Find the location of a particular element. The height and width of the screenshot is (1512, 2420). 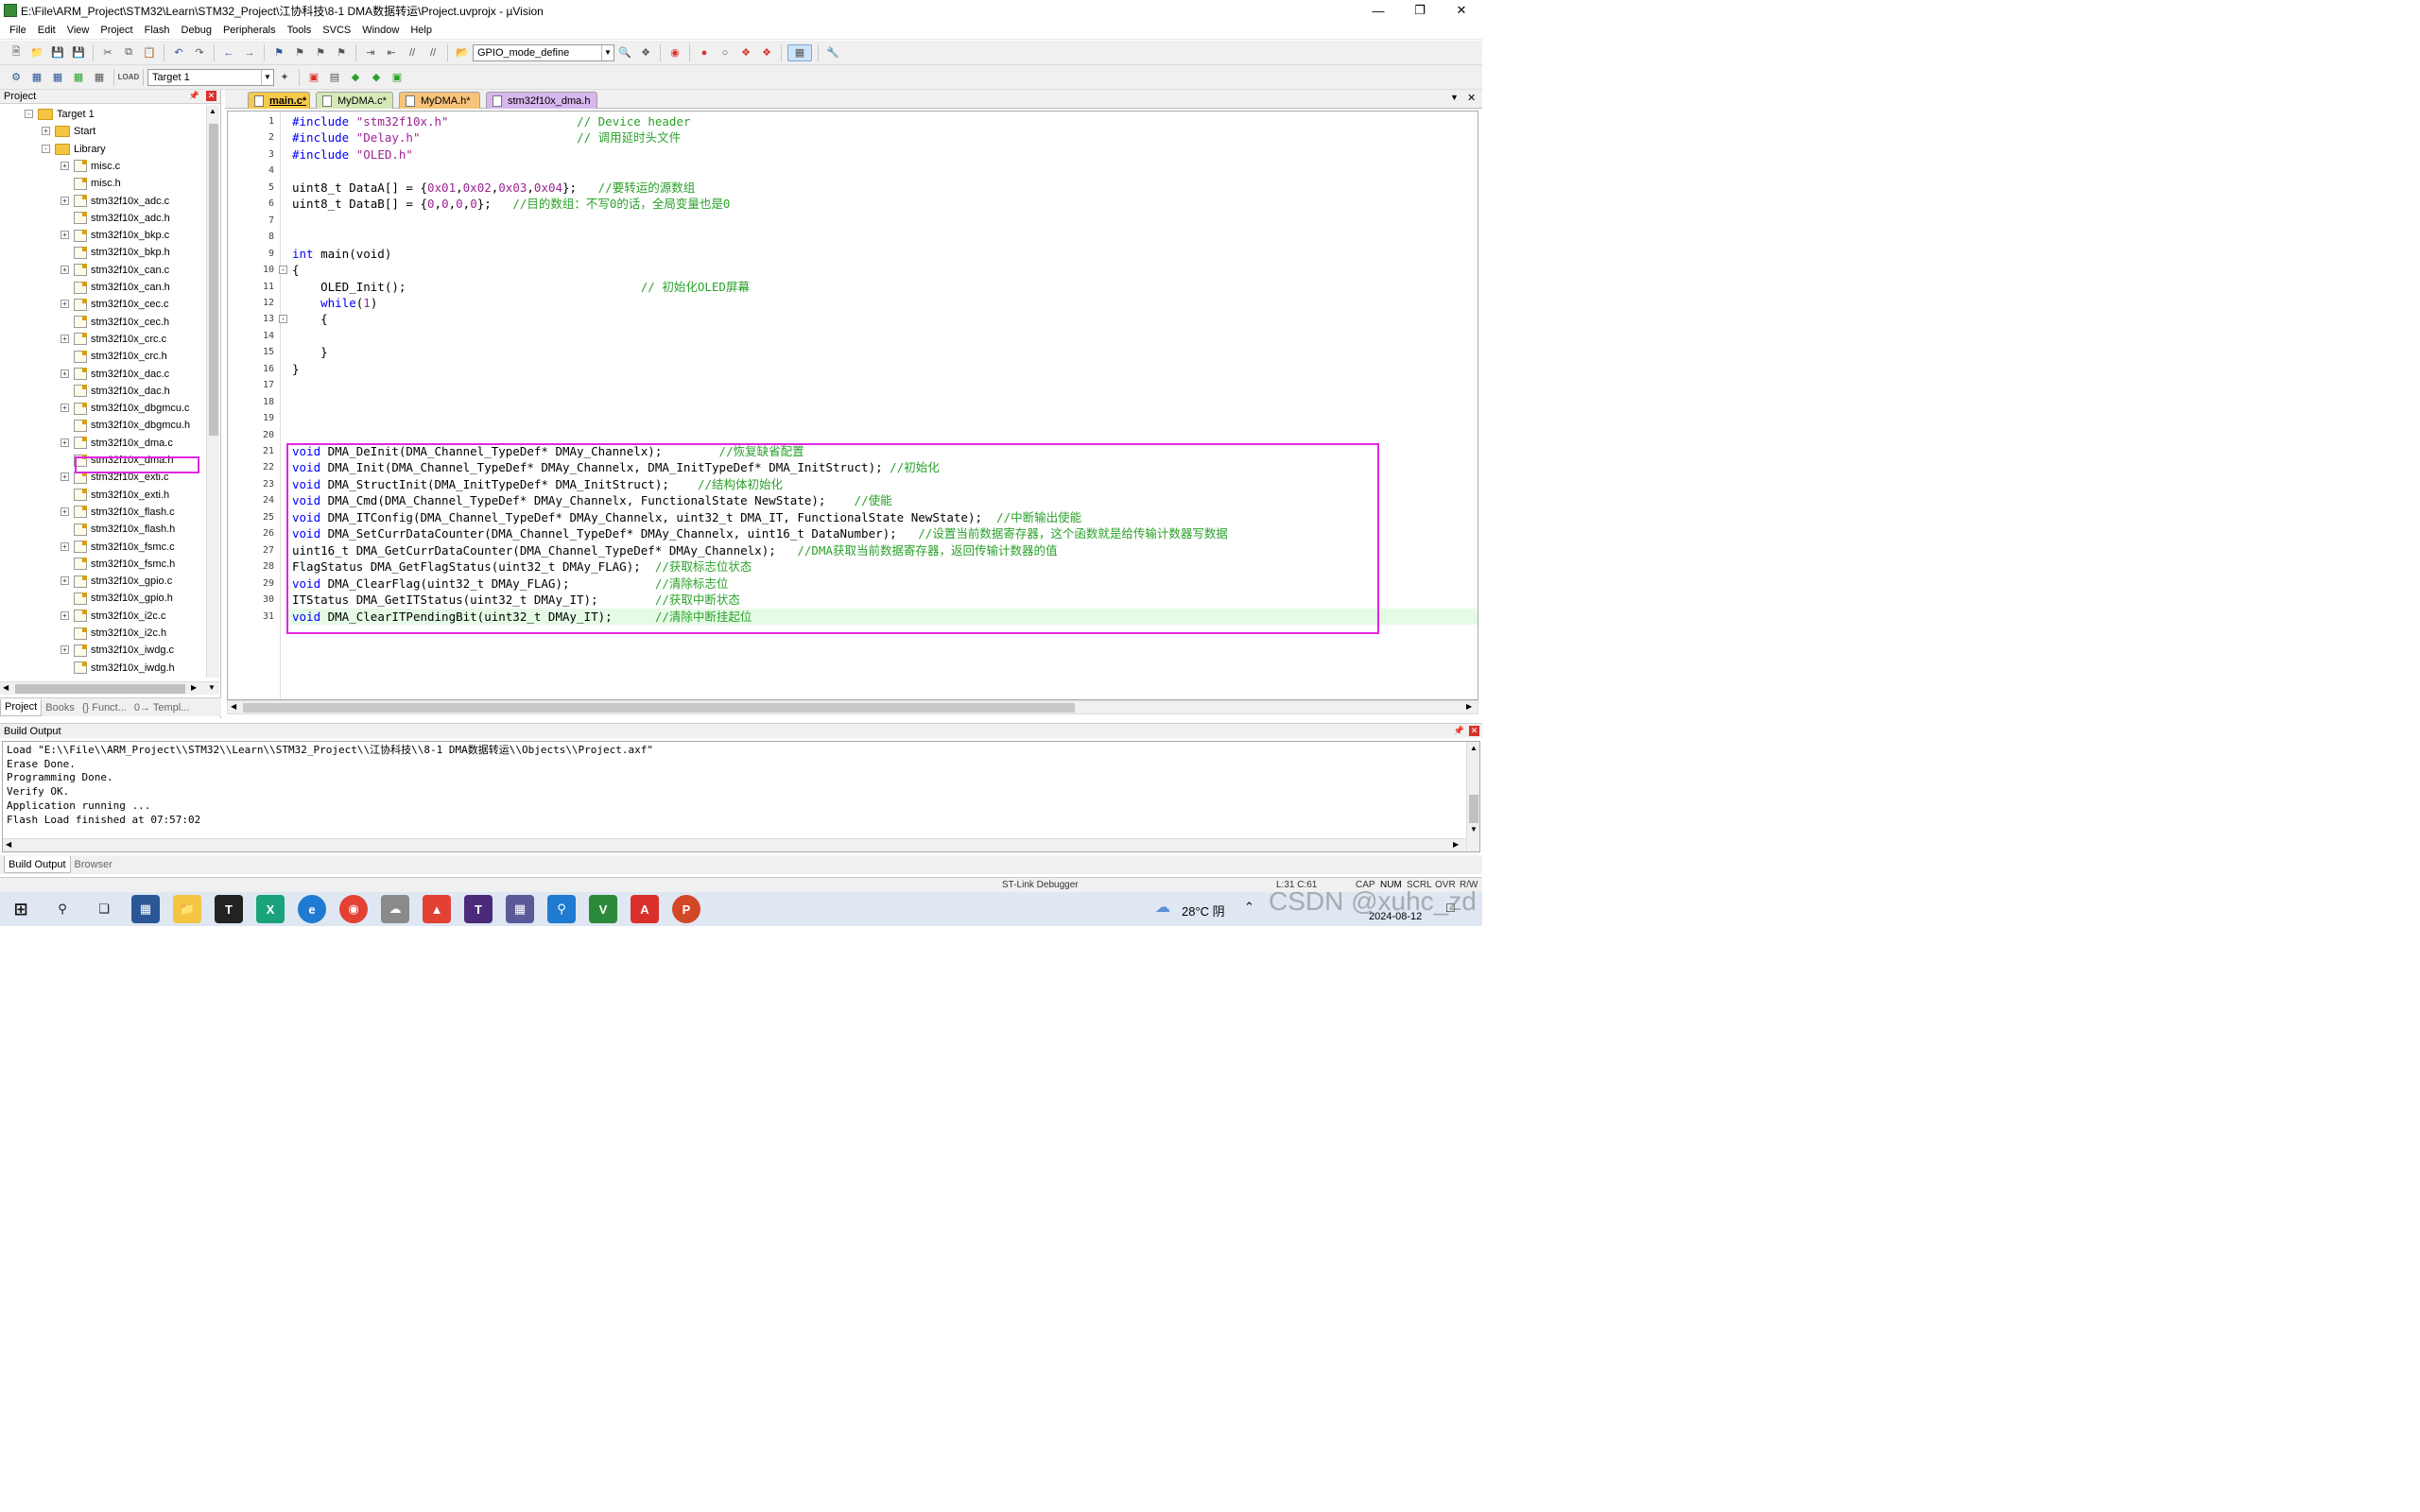

windows-start-icon: ⊞ is located at coordinates (21, 909).